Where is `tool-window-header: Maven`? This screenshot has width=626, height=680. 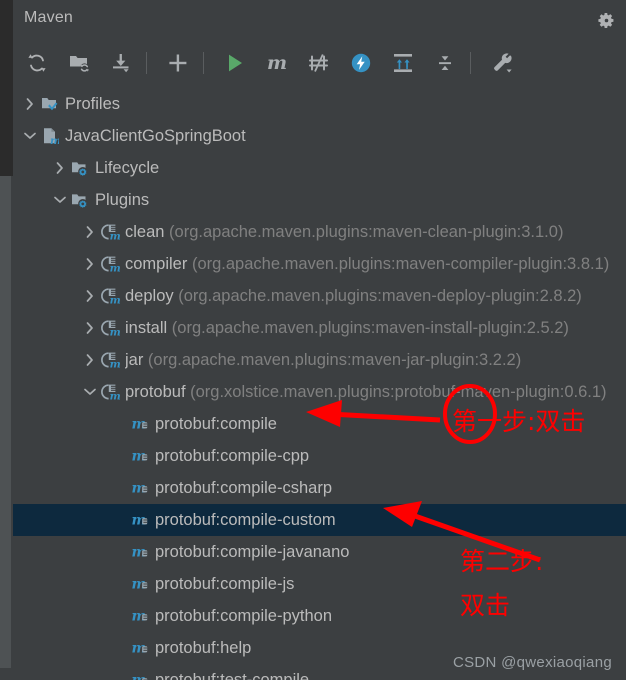
tool-window-header: Maven is located at coordinates (319, 19).